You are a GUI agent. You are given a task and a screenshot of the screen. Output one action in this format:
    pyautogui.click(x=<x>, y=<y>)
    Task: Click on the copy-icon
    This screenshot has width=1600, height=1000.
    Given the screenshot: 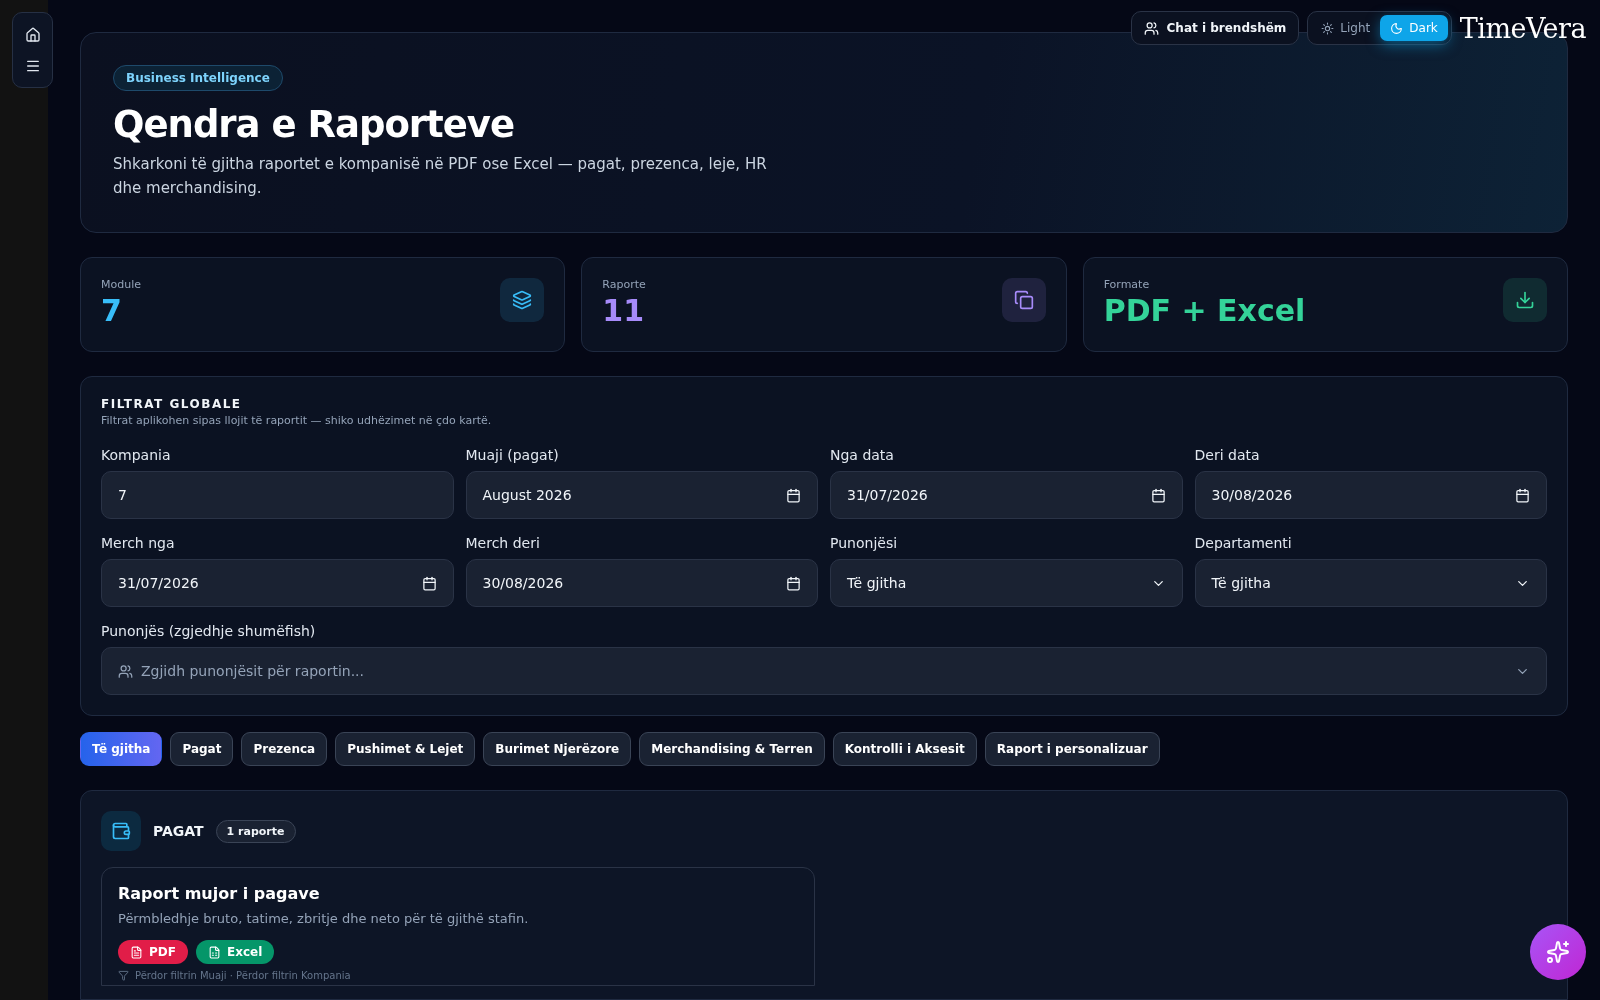 What is the action you would take?
    pyautogui.click(x=1023, y=300)
    